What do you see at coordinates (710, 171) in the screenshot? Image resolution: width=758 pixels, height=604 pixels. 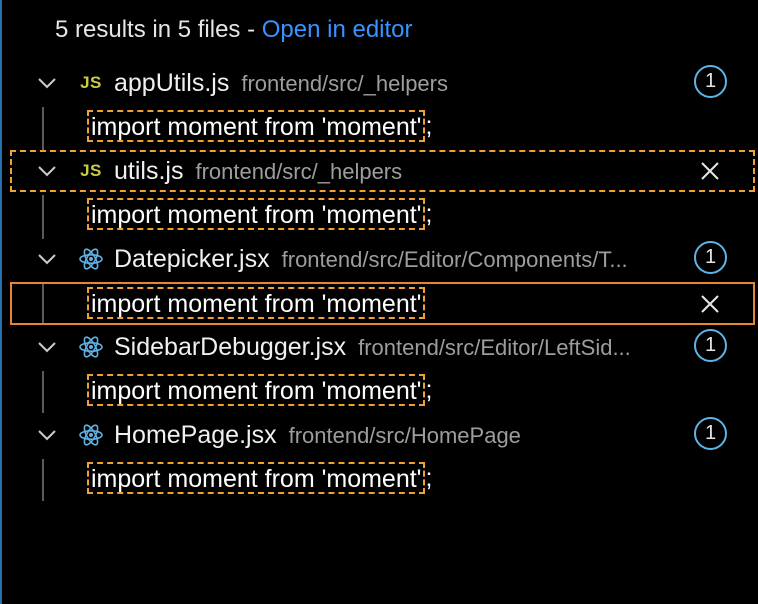 I see `dismiss-result-button` at bounding box center [710, 171].